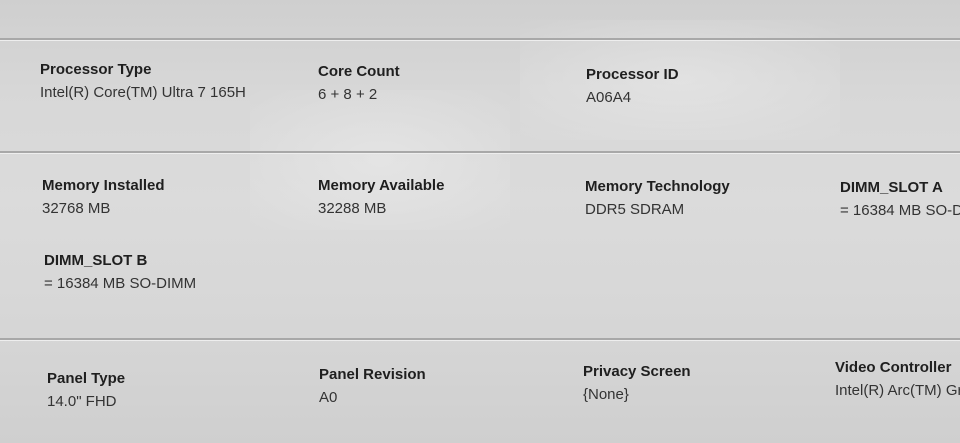 This screenshot has width=960, height=443. What do you see at coordinates (120, 272) in the screenshot?
I see `dimm-slot-b-field: DIMM_SLOT B = 16384 MB SO-DIMM` at bounding box center [120, 272].